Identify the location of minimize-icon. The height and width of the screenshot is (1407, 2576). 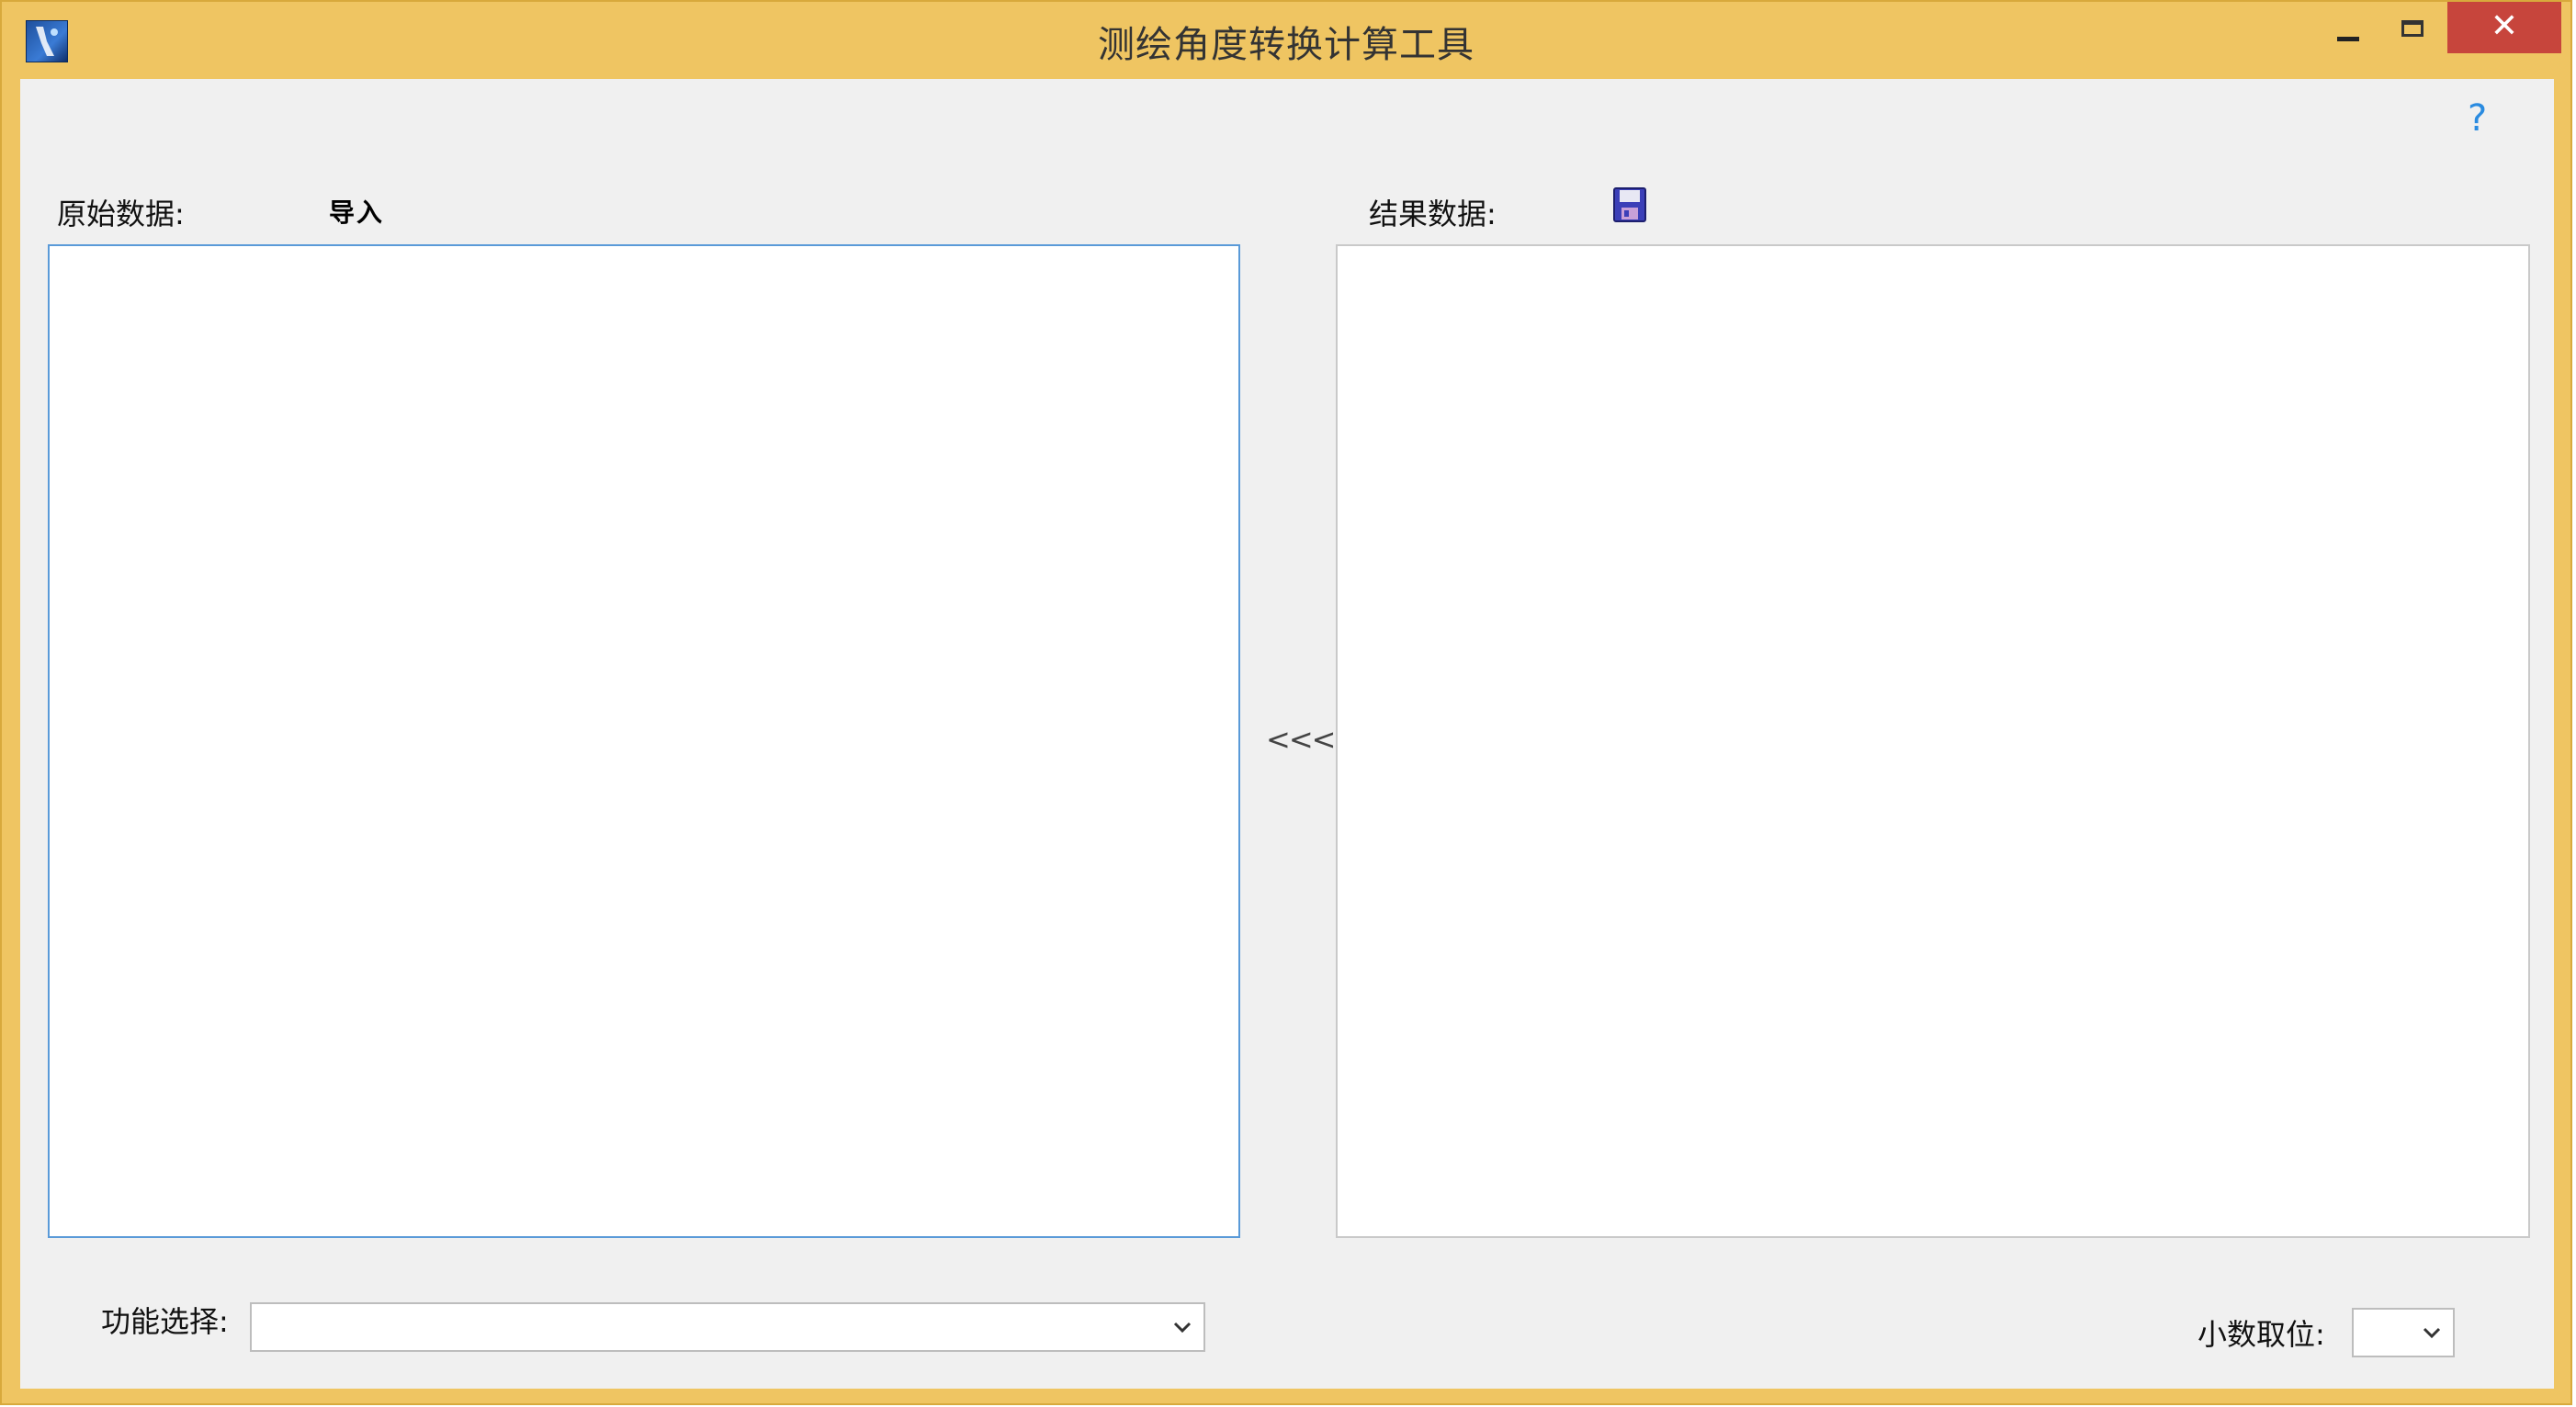
(2348, 39).